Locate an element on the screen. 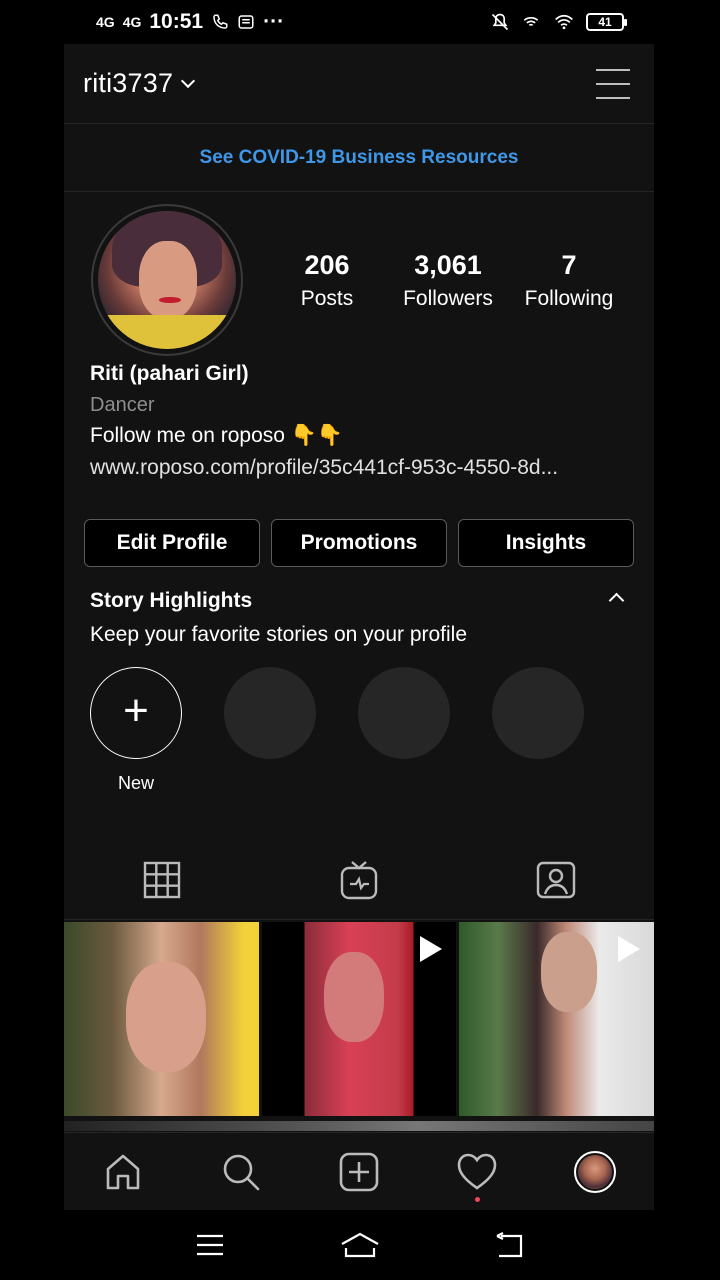 This screenshot has height=1280, width=720. activity-notification-dot is located at coordinates (477, 1199).